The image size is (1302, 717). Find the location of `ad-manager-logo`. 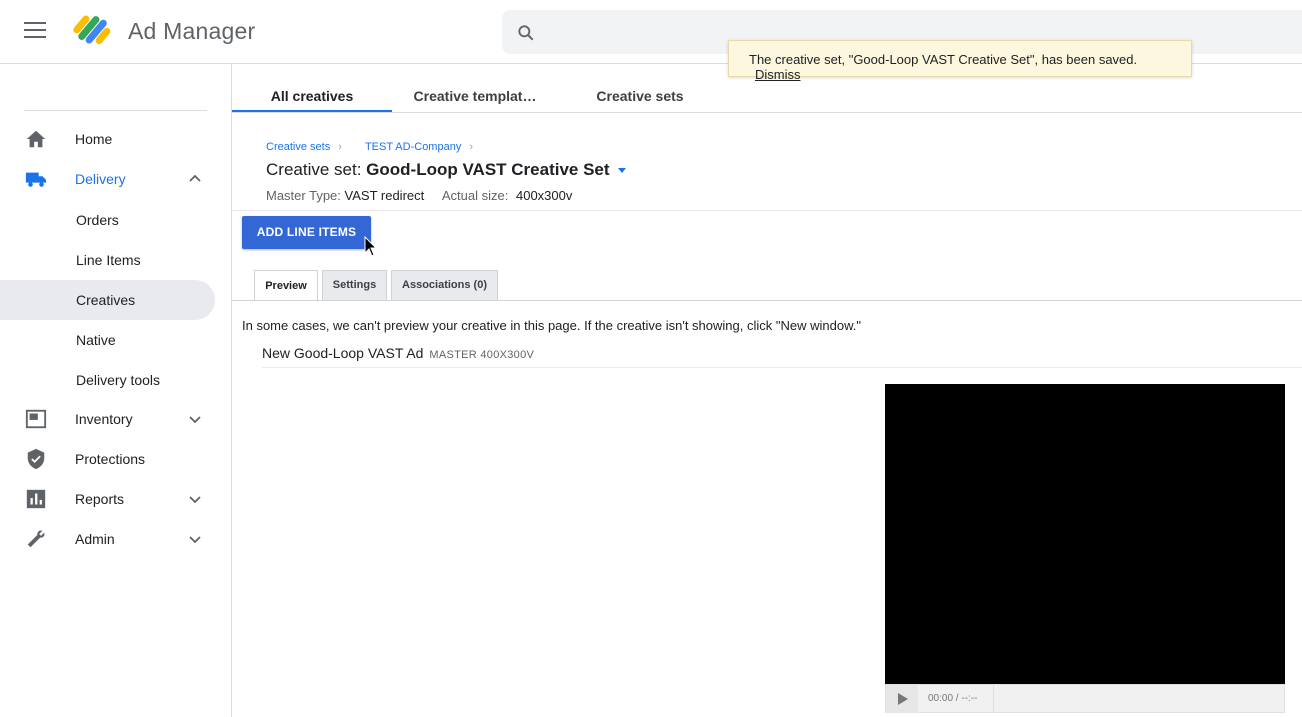

ad-manager-logo is located at coordinates (92, 30).